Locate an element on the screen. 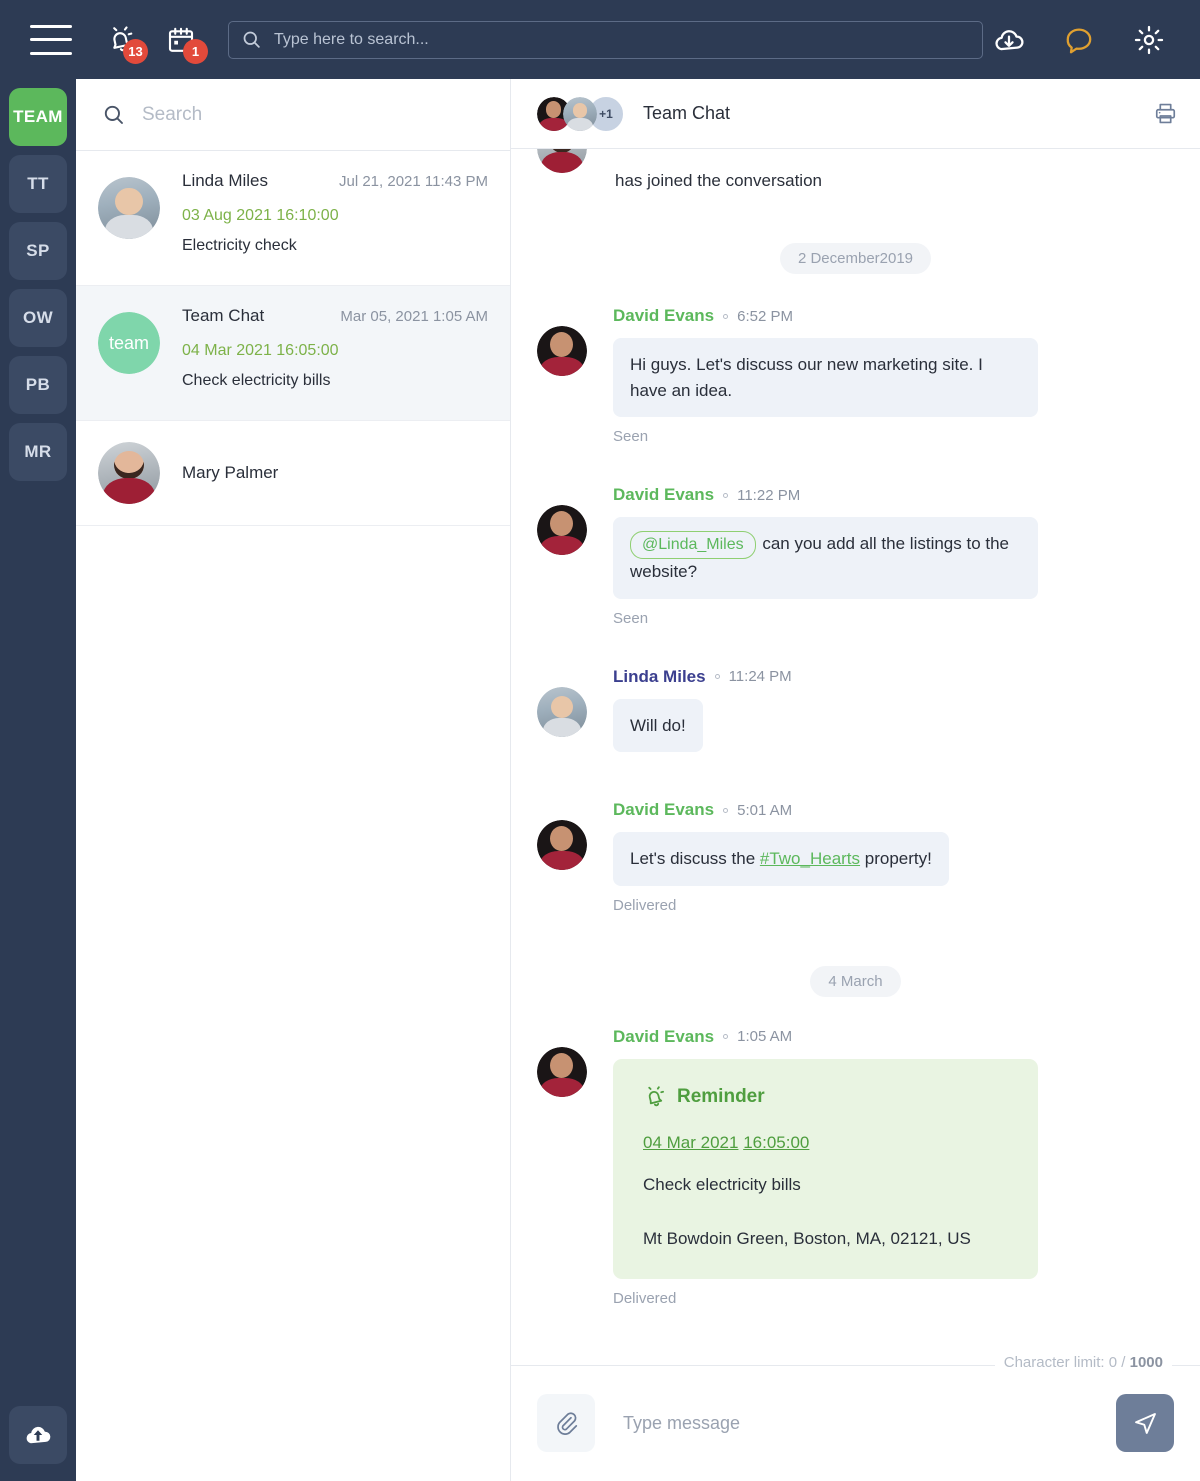 The height and width of the screenshot is (1481, 1200). message-item: Linda Miles 11:24 PM Will do! is located at coordinates (855, 709).